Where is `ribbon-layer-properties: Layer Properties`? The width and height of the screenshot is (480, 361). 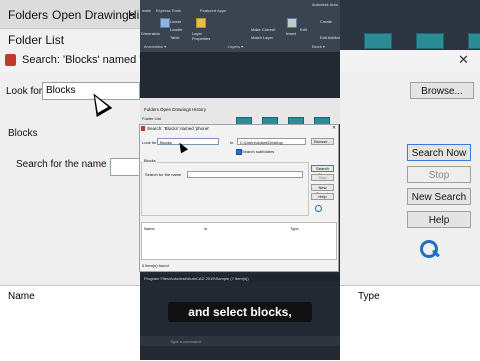
ribbon-layer-properties: Layer Properties is located at coordinates (203, 36).